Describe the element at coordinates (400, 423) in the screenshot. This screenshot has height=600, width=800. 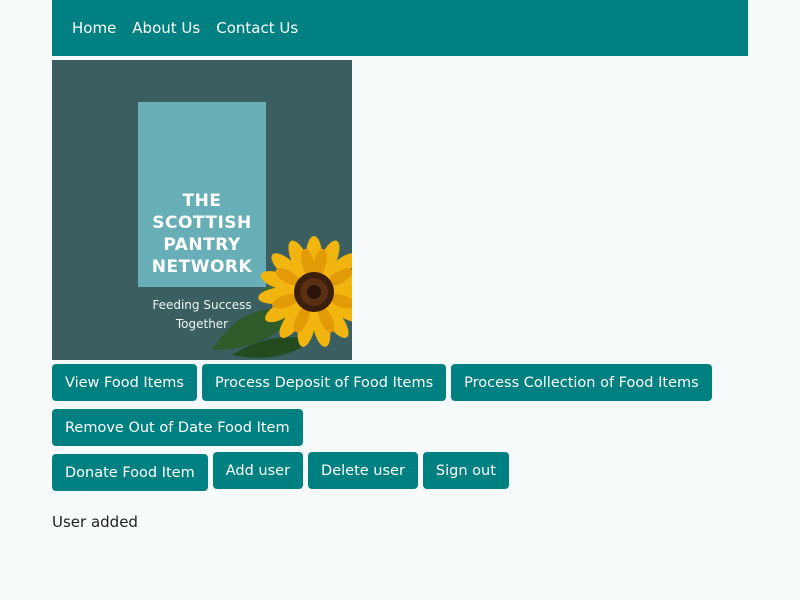
I see `action-buttons-row-2: Remove Out of Date Food Item` at that location.